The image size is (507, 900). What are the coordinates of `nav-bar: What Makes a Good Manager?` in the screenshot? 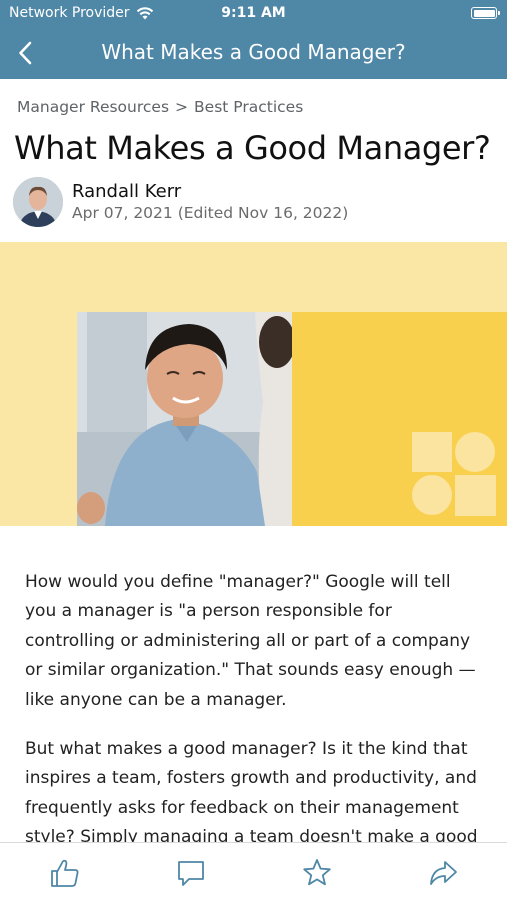 It's located at (253, 53).